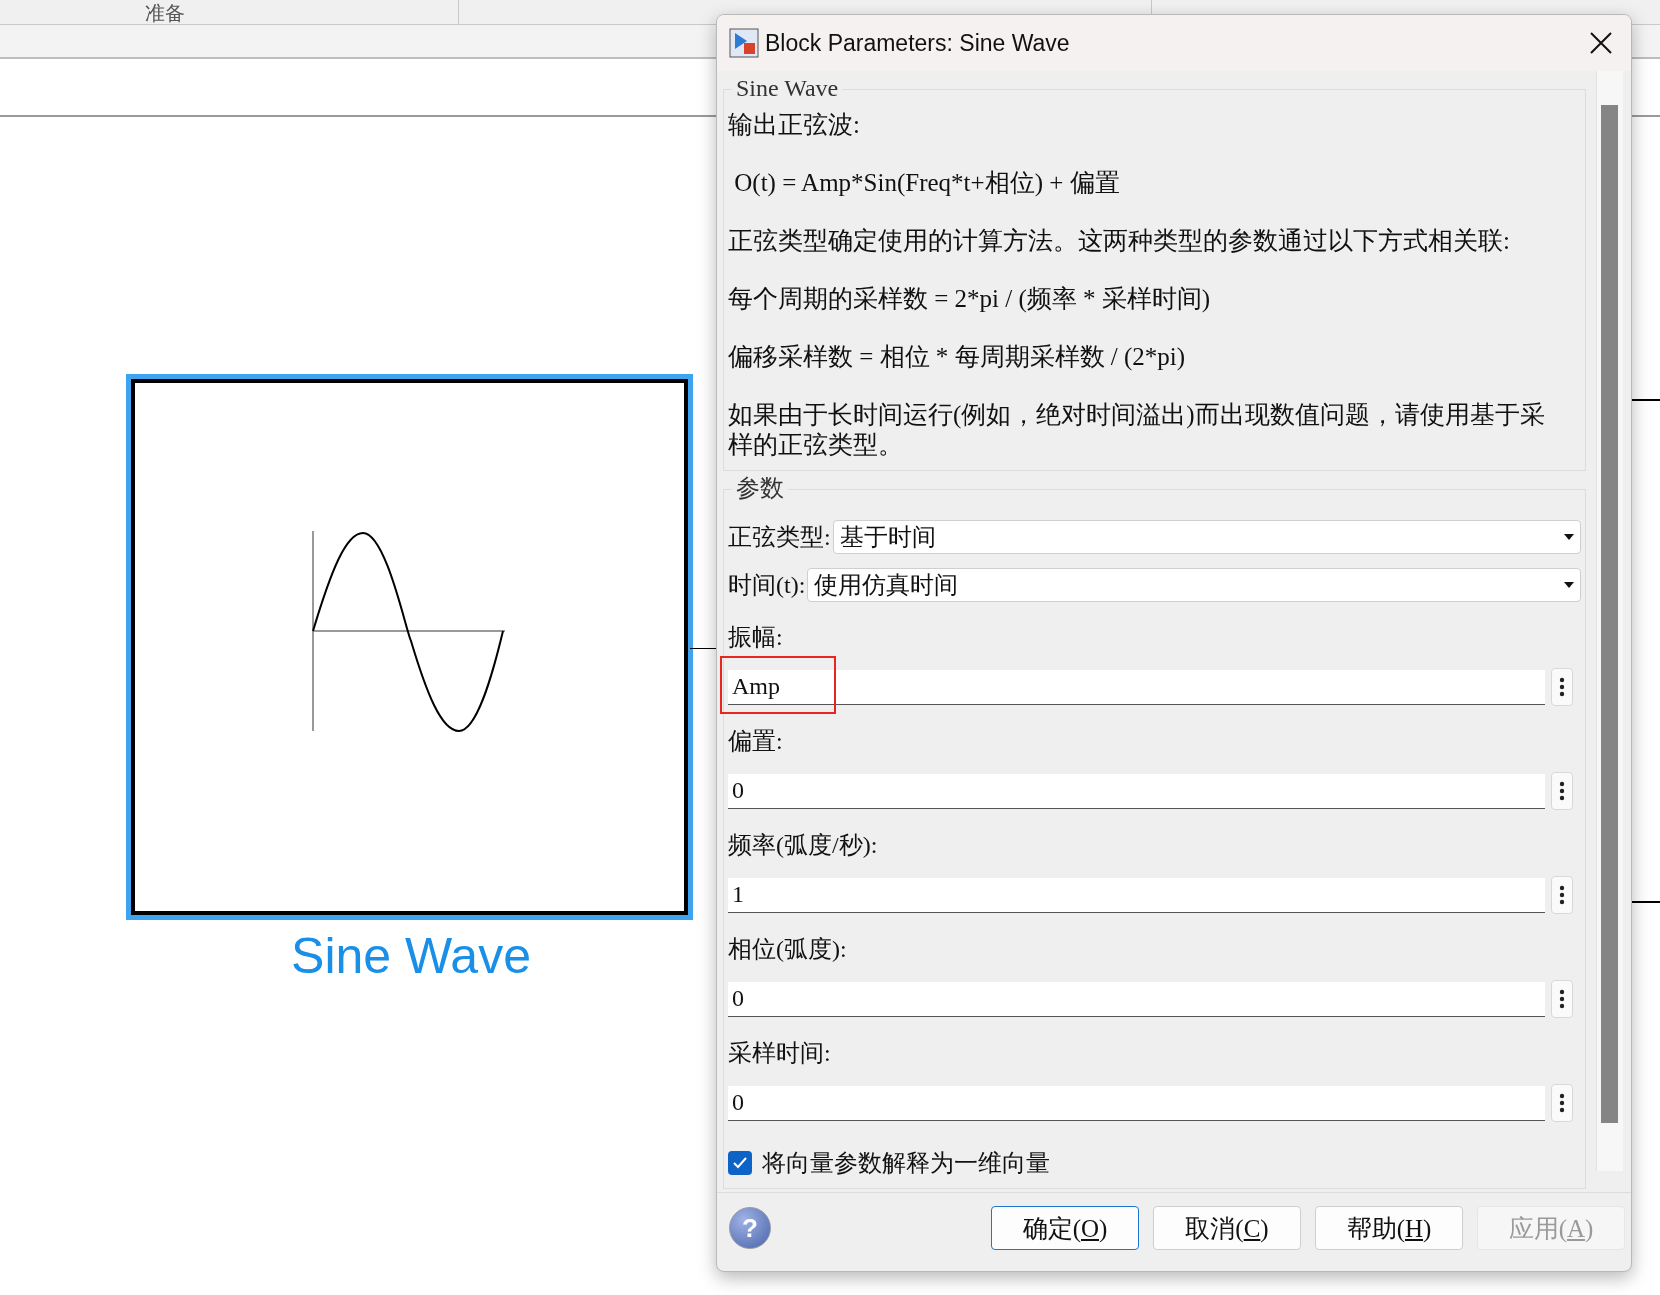  Describe the element at coordinates (1137, 430) in the screenshot. I see `description-text: 如果由于长时间运行(例如，绝对时间溢出)而出现数值问题，请使用基于采样的正弦类型。` at that location.